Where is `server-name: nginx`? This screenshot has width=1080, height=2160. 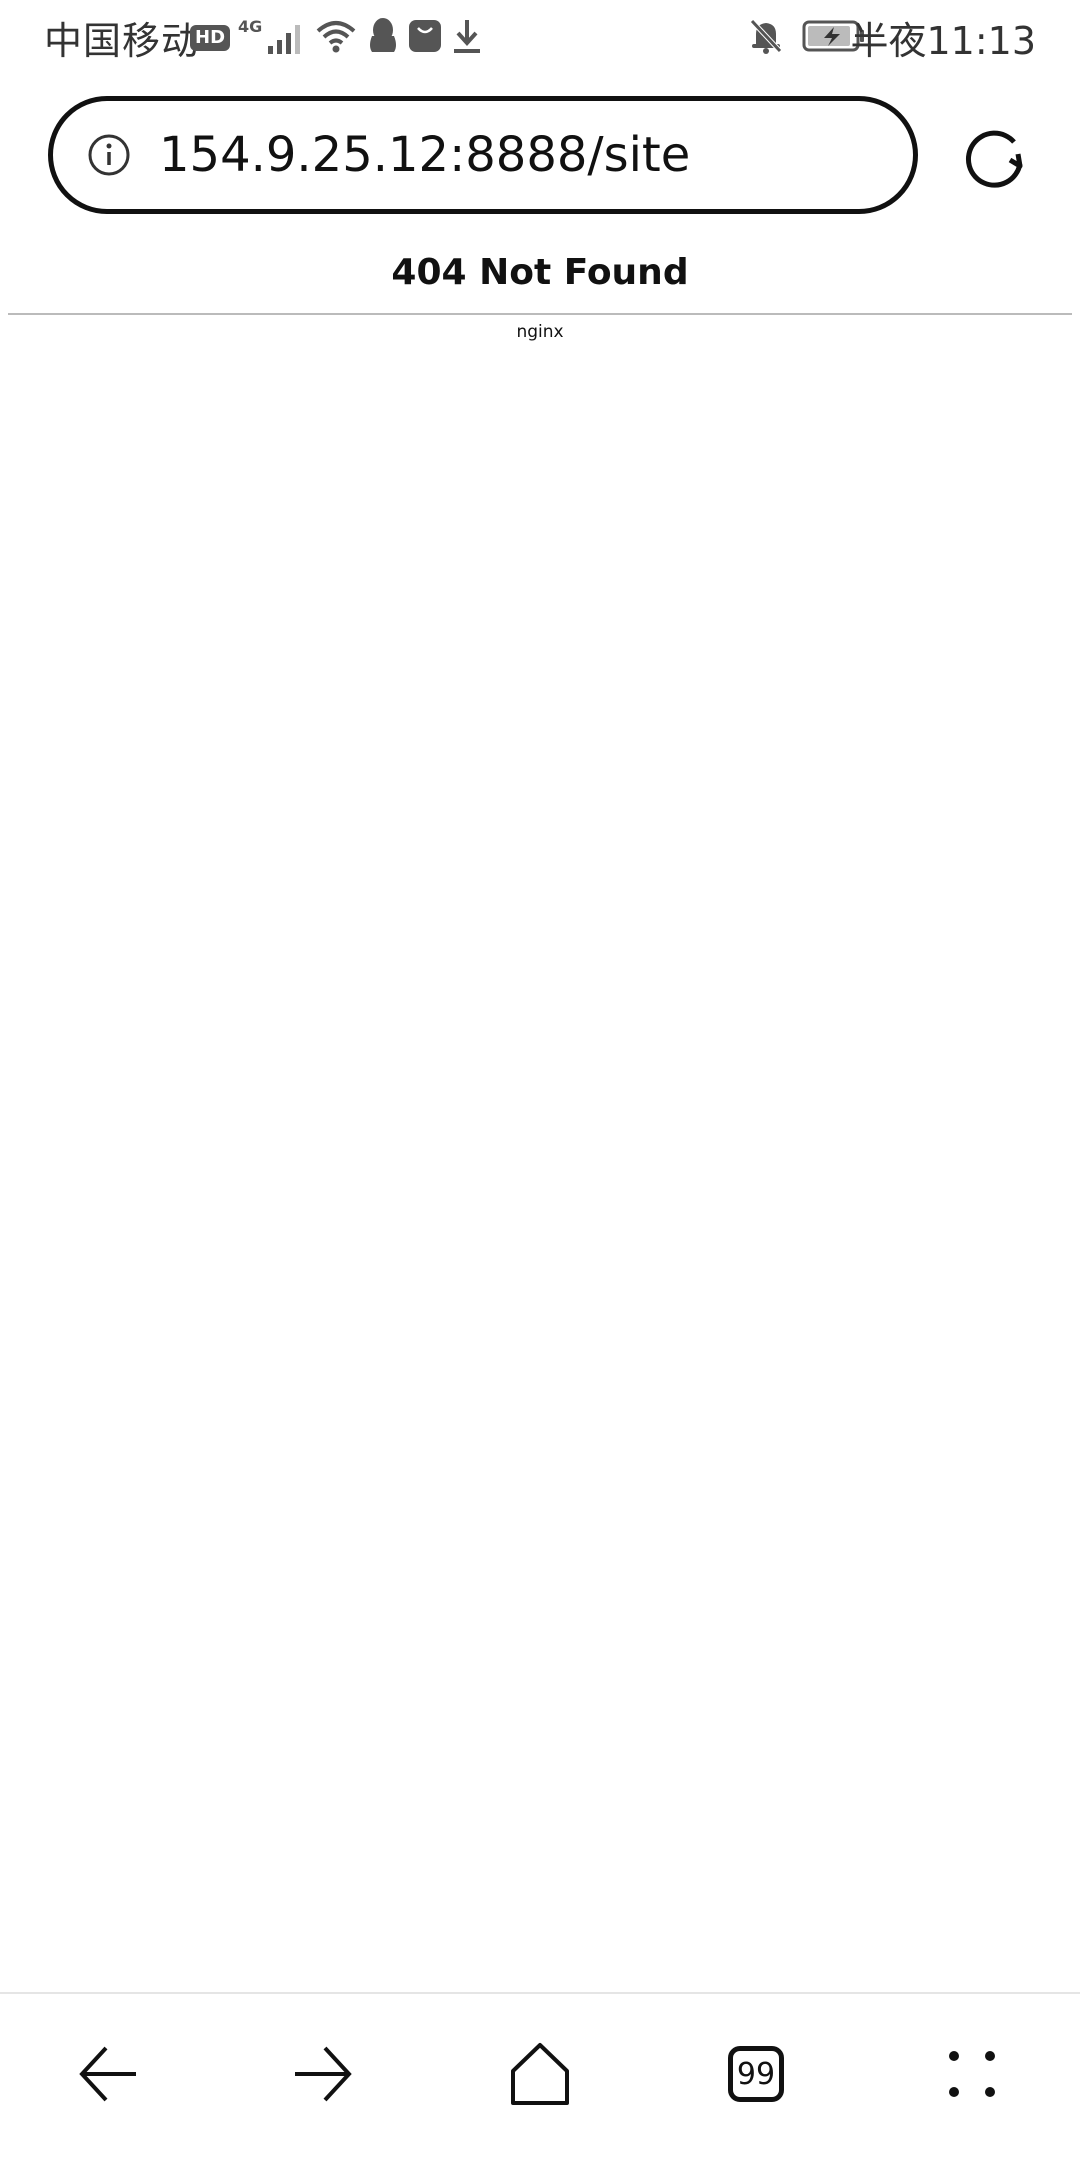
server-name: nginx is located at coordinates (540, 332).